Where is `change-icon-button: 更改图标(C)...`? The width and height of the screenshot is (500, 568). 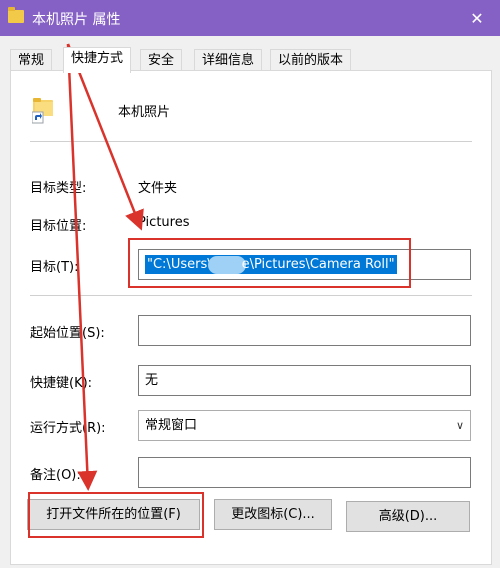 change-icon-button: 更改图标(C)... is located at coordinates (273, 514).